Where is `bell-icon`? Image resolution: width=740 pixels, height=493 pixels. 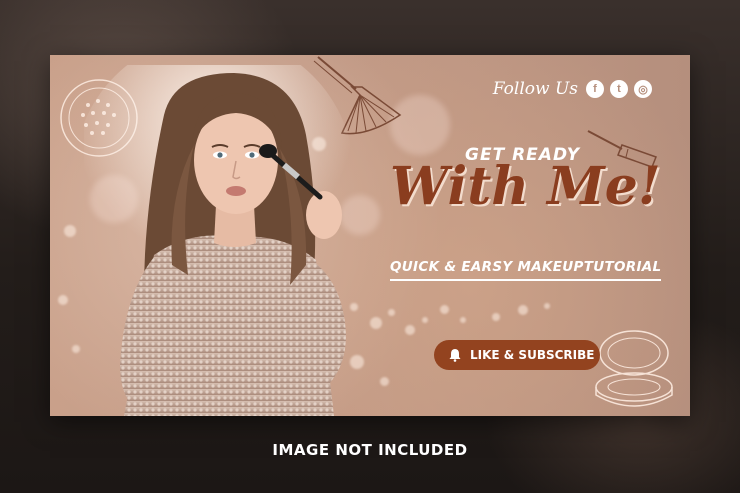
bell-icon is located at coordinates (455, 355).